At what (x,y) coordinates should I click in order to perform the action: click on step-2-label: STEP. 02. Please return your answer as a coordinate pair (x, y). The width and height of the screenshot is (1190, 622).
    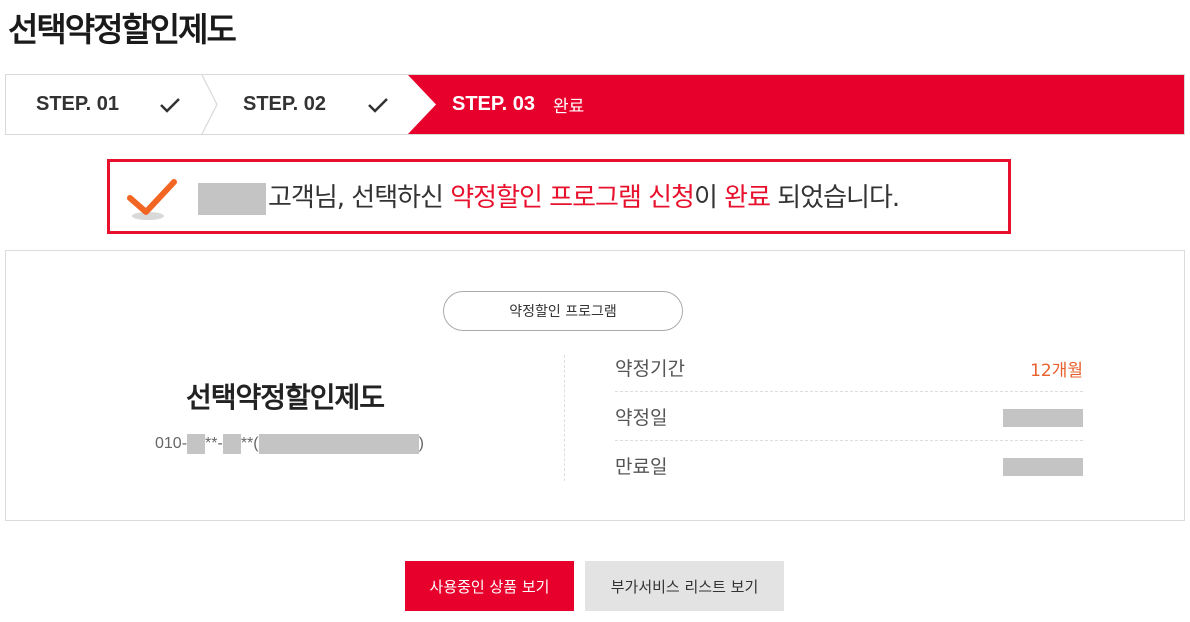
    Looking at the image, I should click on (285, 104).